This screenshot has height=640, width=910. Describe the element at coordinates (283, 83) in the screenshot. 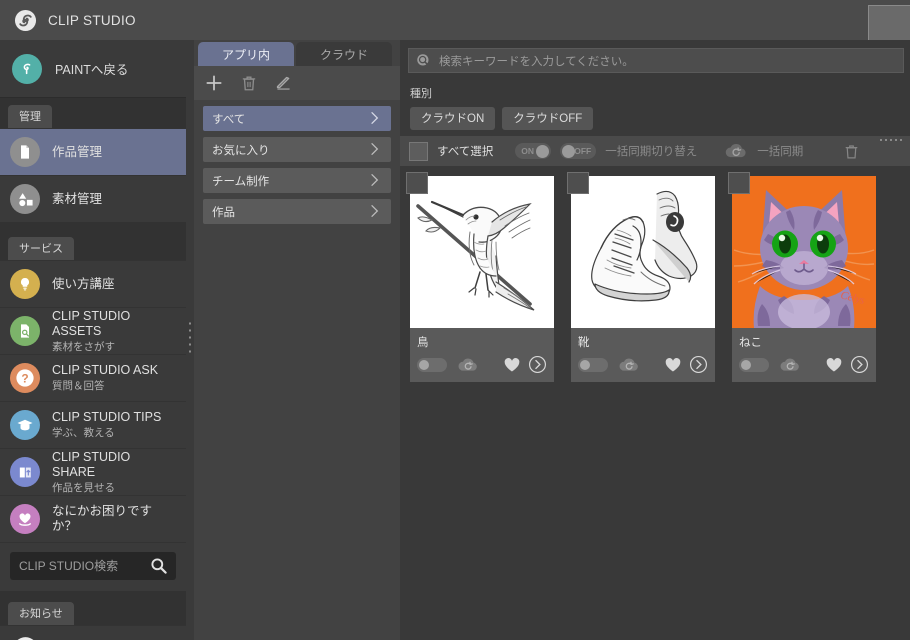

I see `edit-icon` at that location.